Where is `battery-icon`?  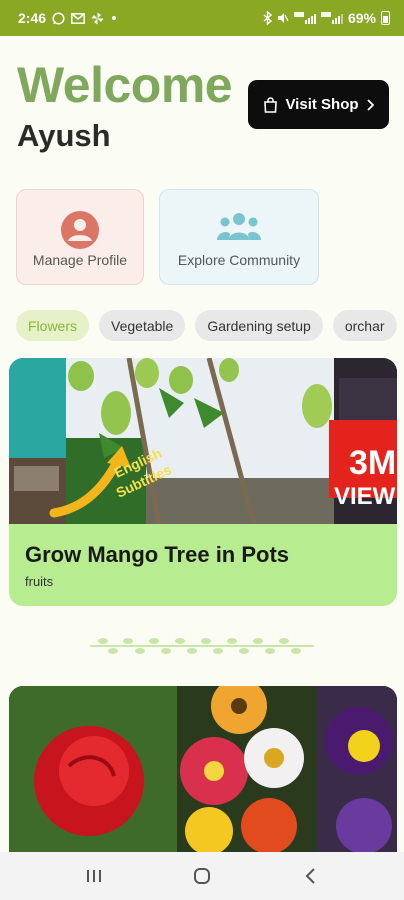 battery-icon is located at coordinates (385, 18).